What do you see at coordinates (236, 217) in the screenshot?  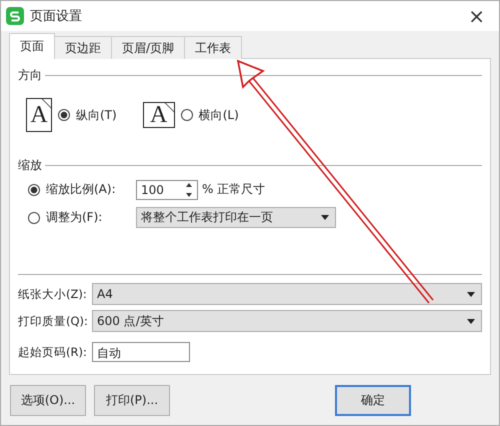 I see `fit-dropdown: 将整个工作表打印在一页` at bounding box center [236, 217].